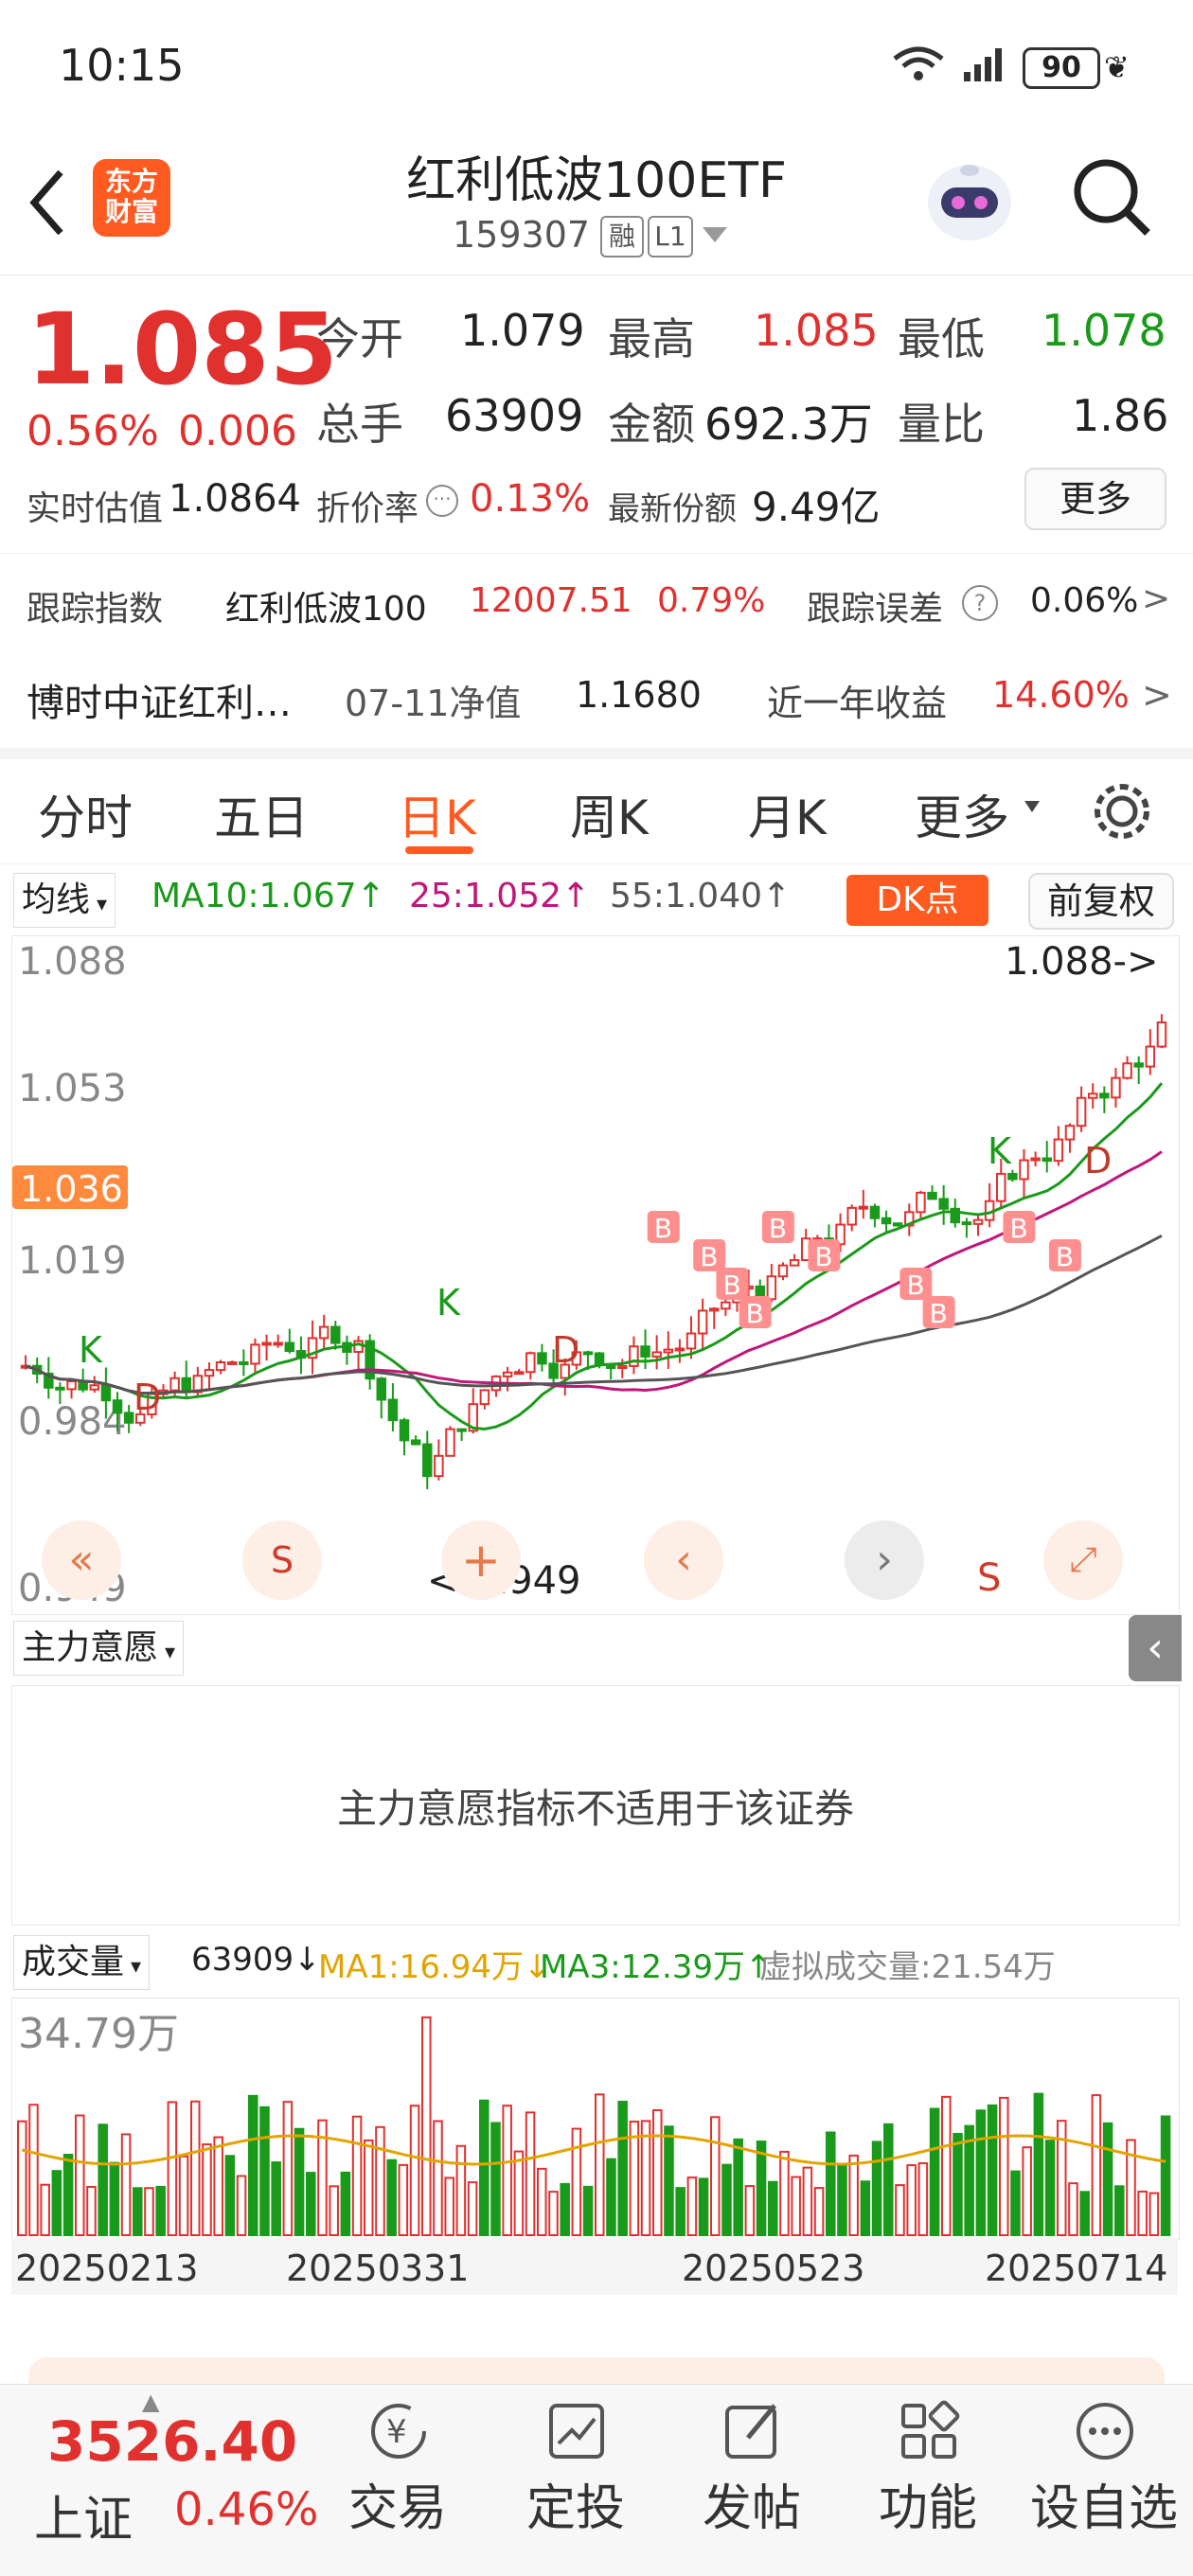  What do you see at coordinates (1117, 67) in the screenshot?
I see `leaf-icon: ❦` at bounding box center [1117, 67].